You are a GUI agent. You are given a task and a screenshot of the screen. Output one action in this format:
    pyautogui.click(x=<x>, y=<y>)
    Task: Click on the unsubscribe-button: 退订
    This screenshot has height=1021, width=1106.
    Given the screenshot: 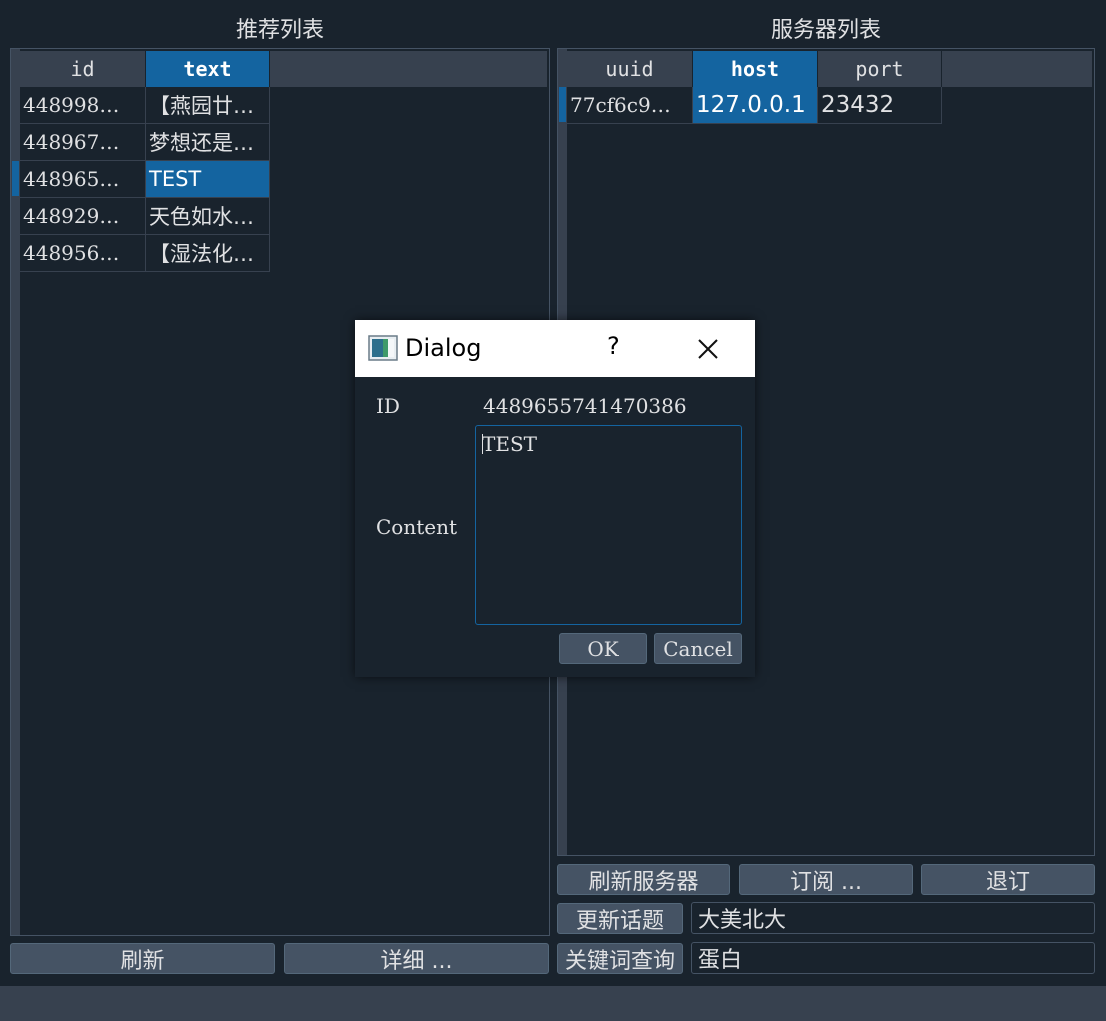 What is the action you would take?
    pyautogui.click(x=1008, y=879)
    